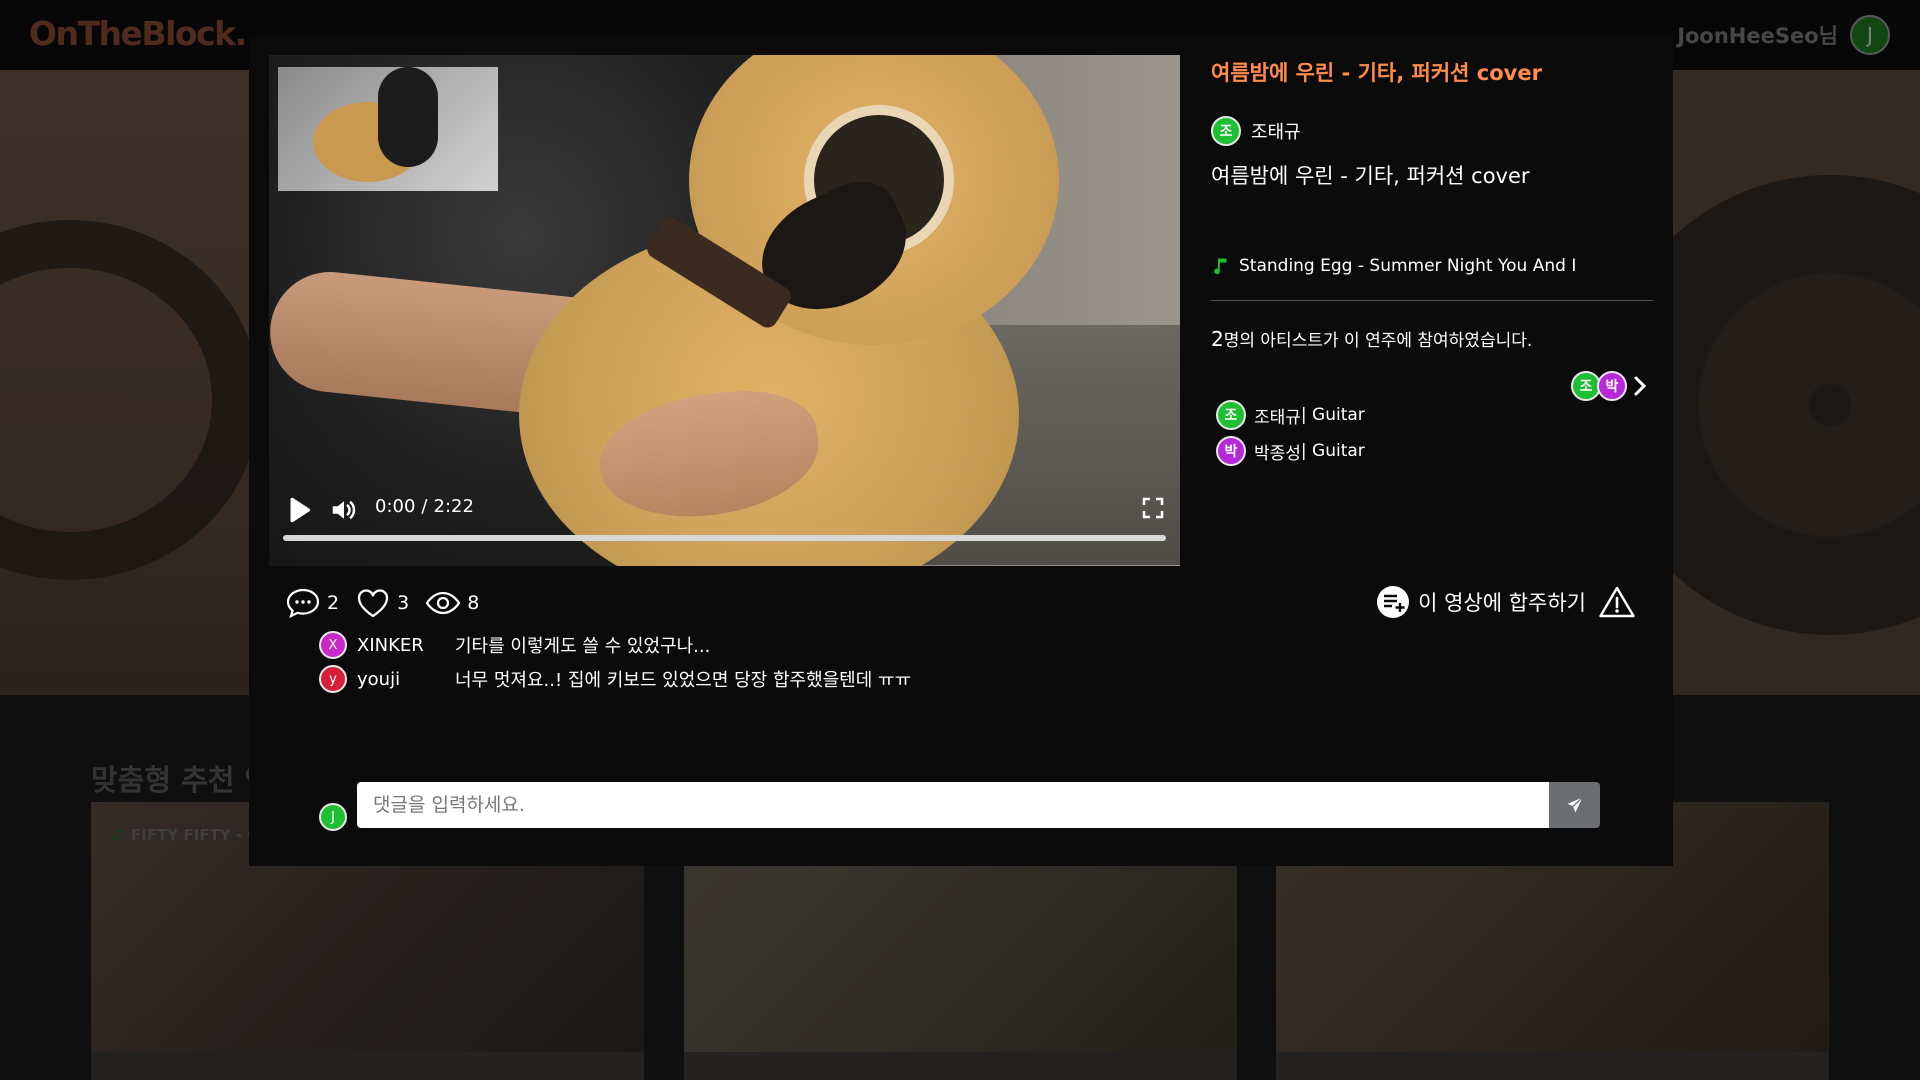 The image size is (1920, 1080). What do you see at coordinates (303, 603) in the screenshot?
I see `comment-icon` at bounding box center [303, 603].